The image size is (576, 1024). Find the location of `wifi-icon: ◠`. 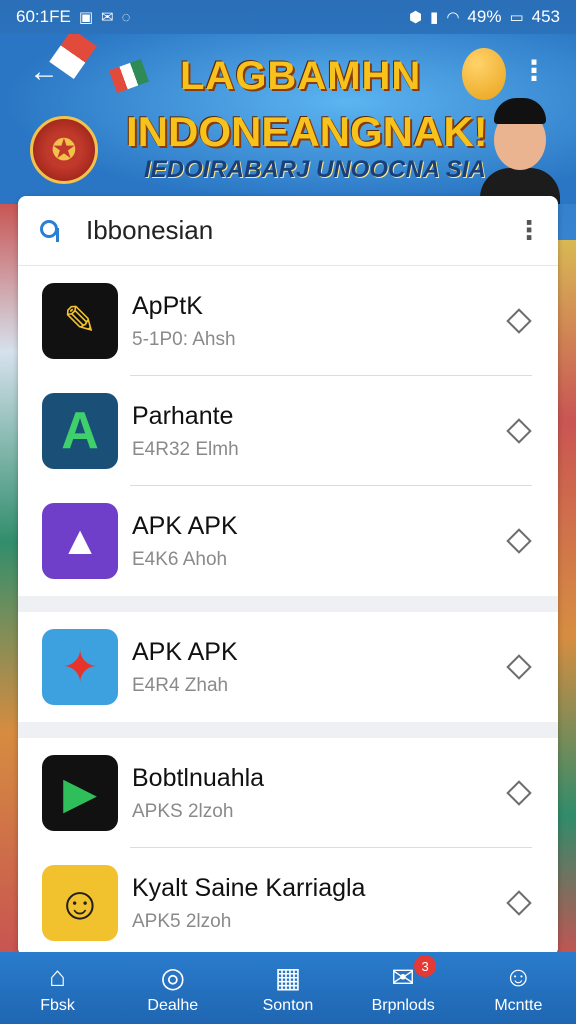

wifi-icon: ◠ is located at coordinates (453, 17).